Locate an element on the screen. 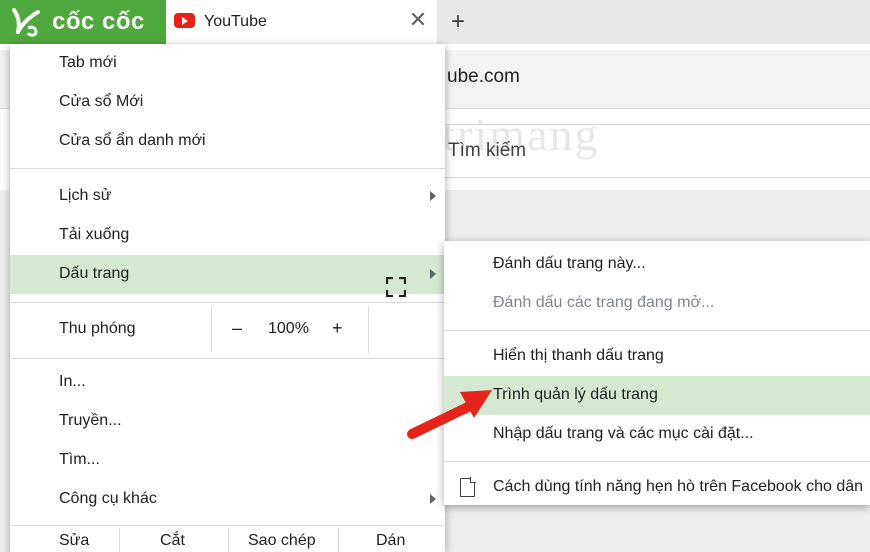  zoom-level: 100% is located at coordinates (288, 328).